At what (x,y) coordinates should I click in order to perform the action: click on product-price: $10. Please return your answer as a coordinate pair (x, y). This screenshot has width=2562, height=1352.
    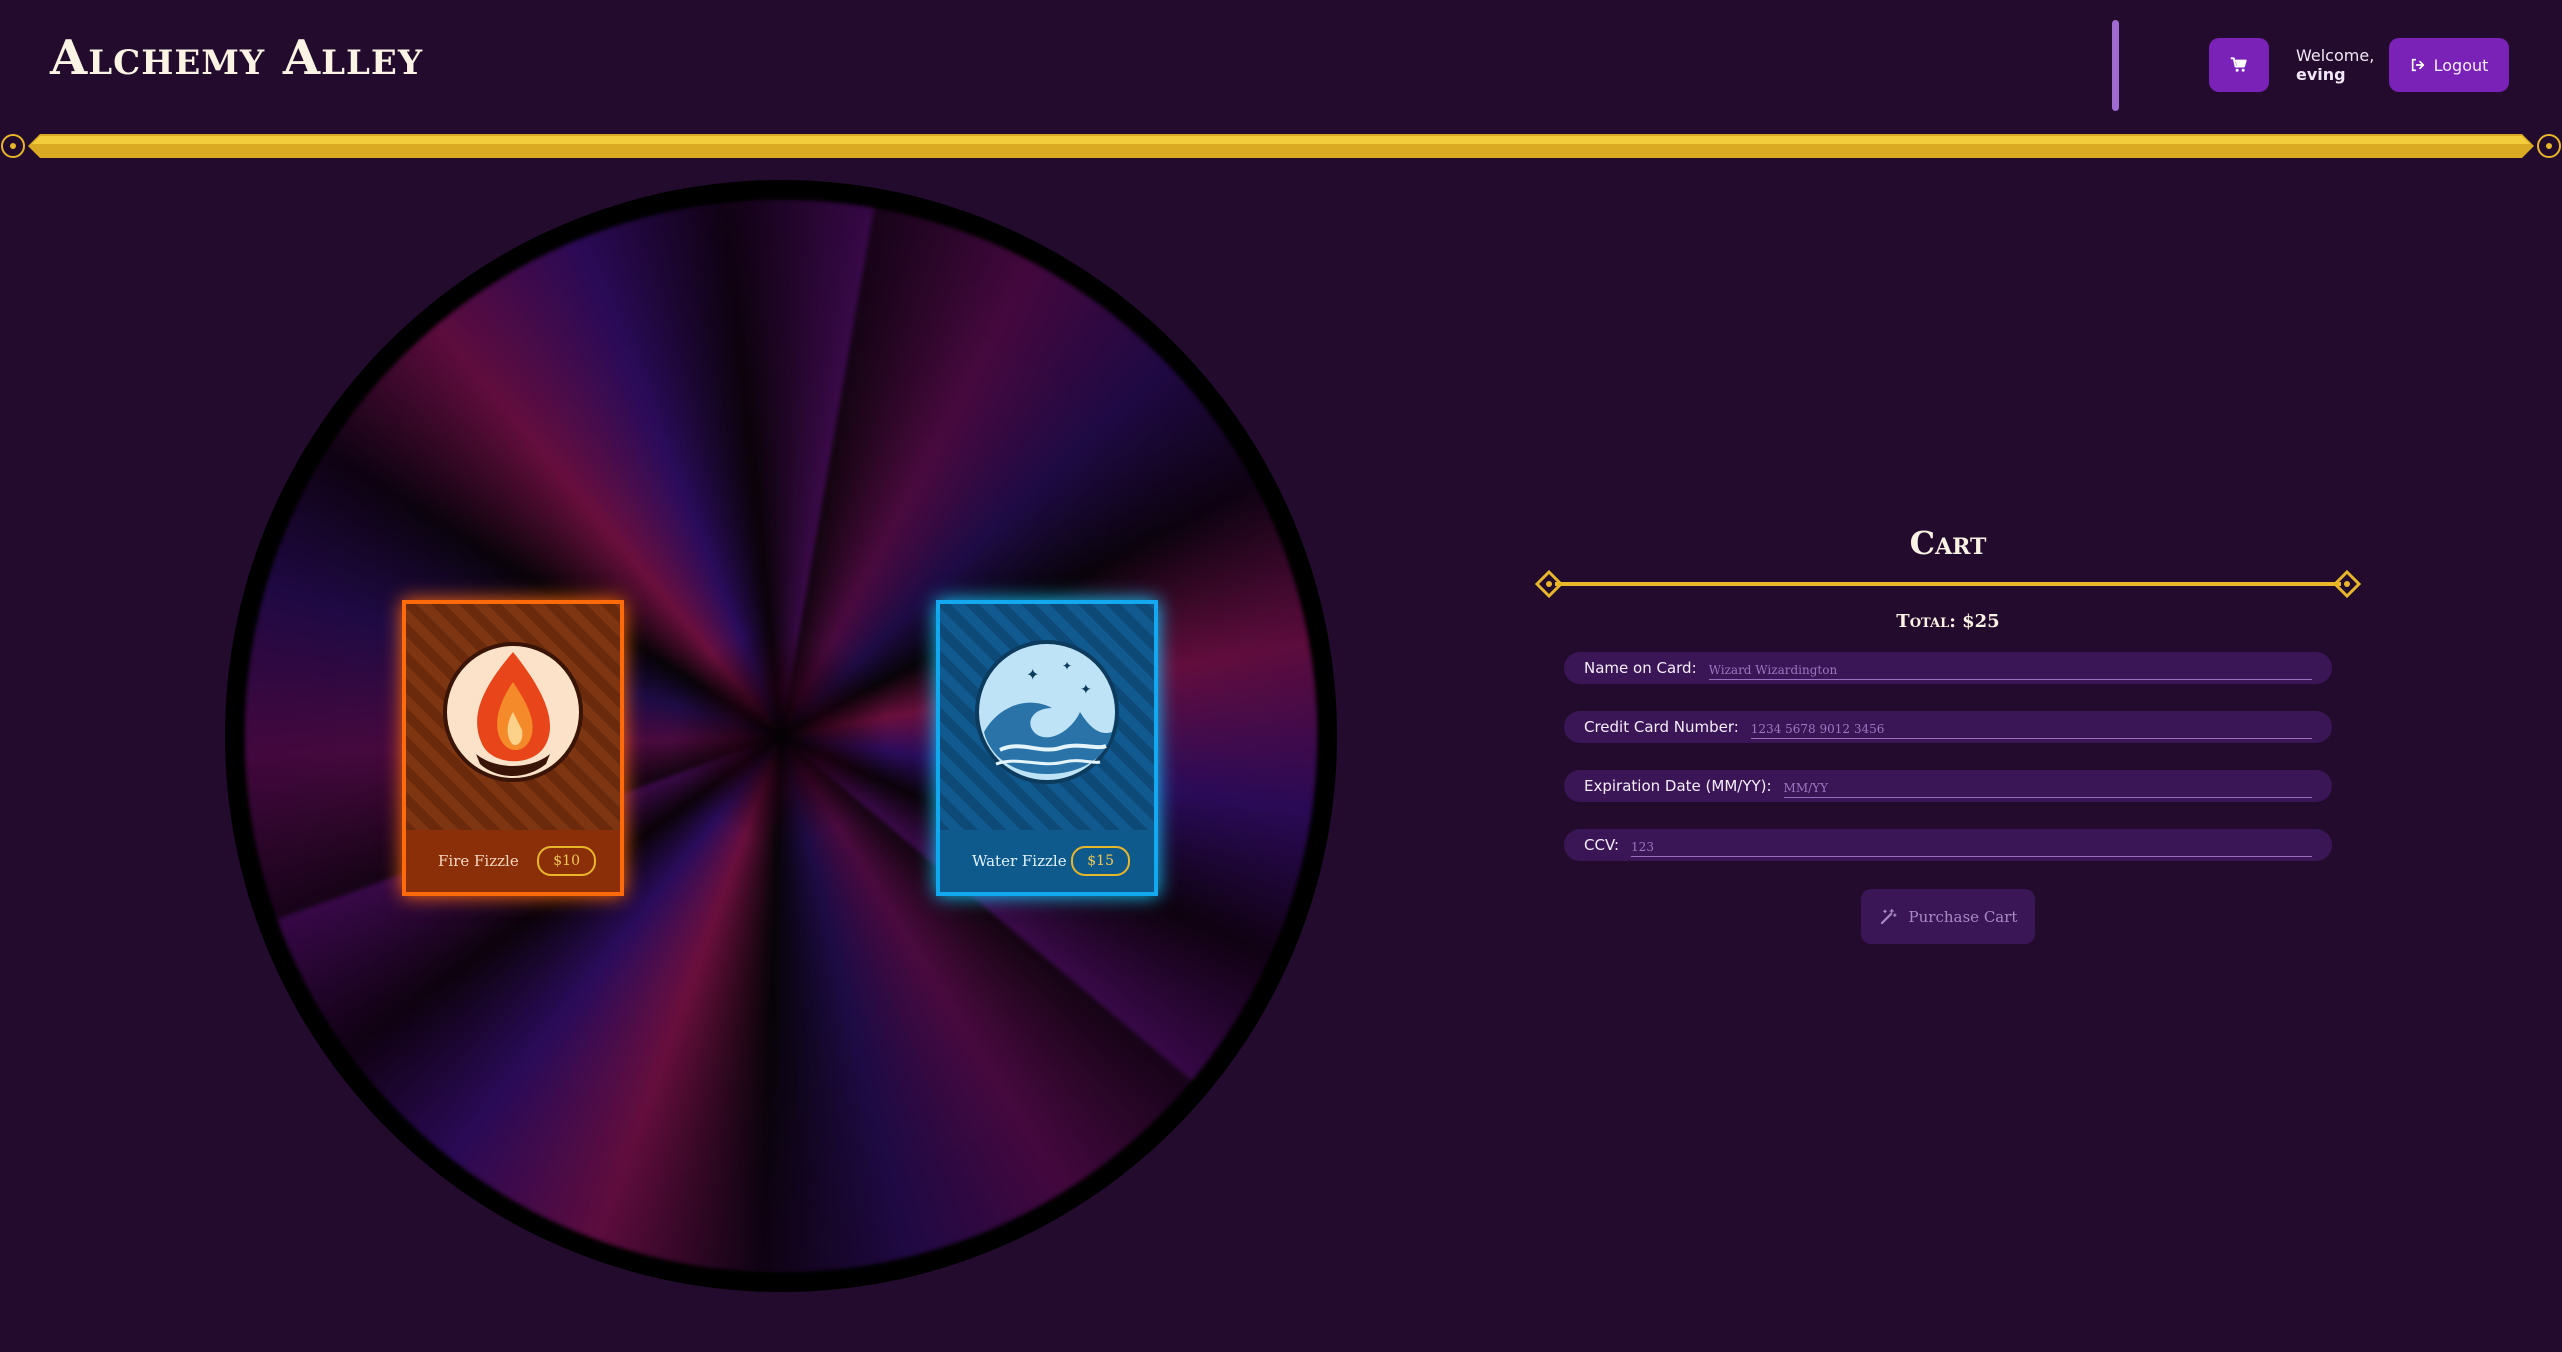
    Looking at the image, I should click on (566, 861).